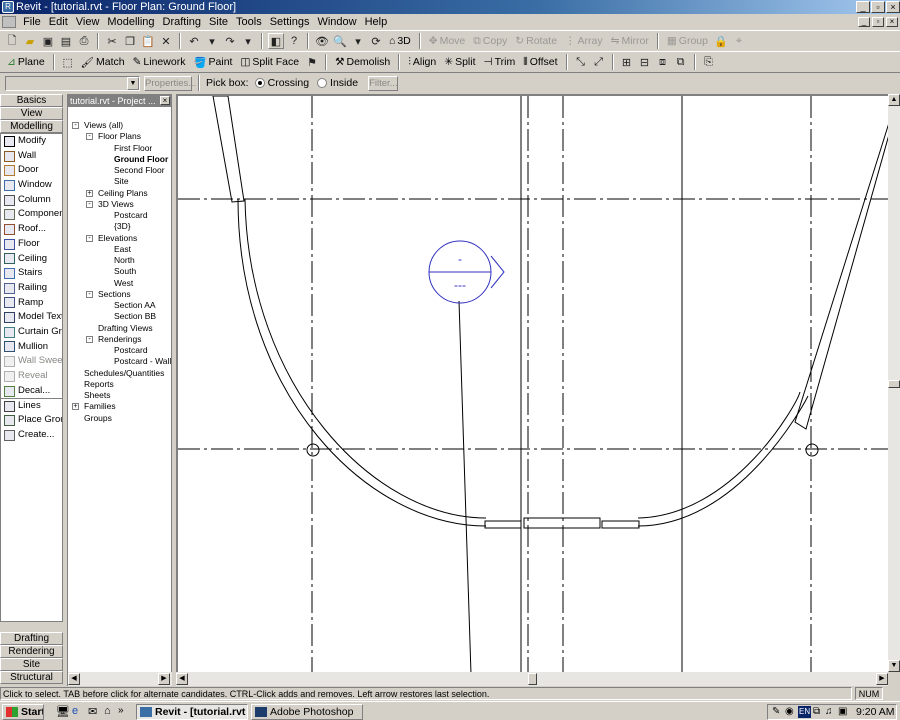 The image size is (900, 720). I want to click on design-tab-site: Site, so click(31, 664).